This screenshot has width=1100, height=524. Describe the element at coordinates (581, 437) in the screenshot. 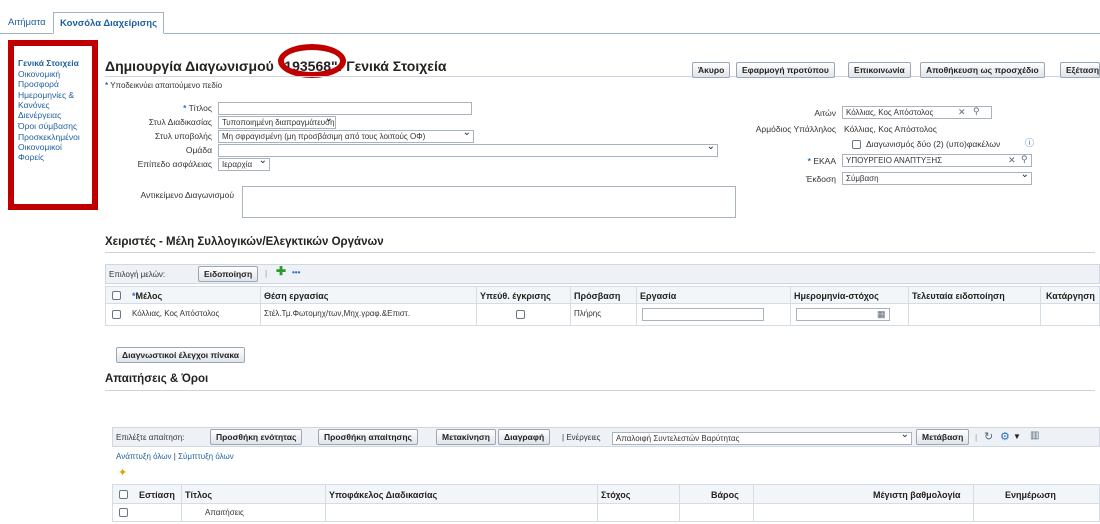

I see `actions-label: | Ενέργειες` at that location.